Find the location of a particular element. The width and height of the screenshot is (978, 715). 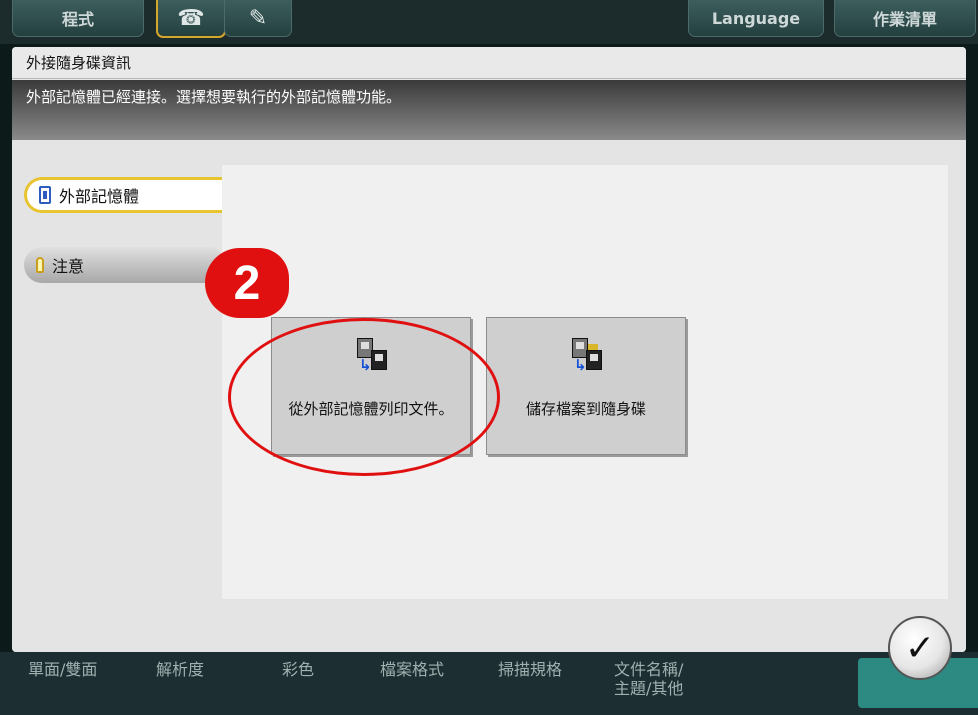

usb-icon is located at coordinates (45, 195).